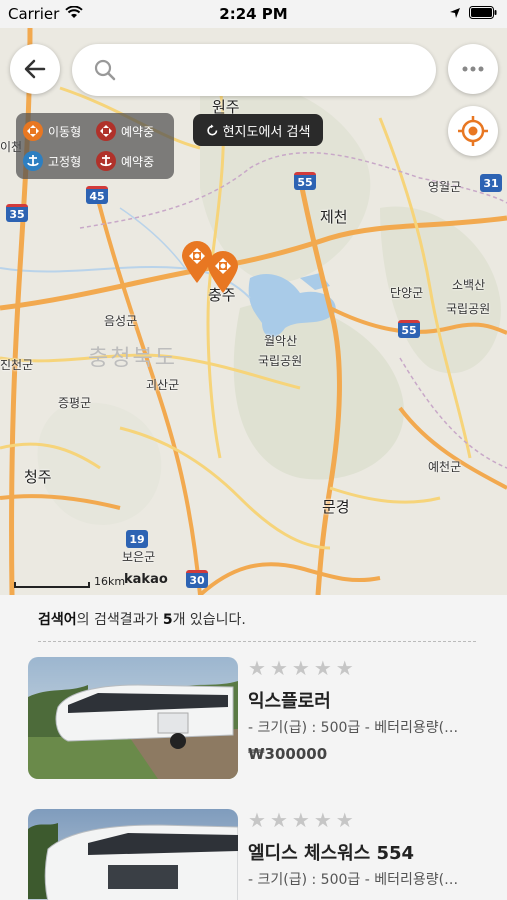 Image resolution: width=507 pixels, height=900 pixels. Describe the element at coordinates (197, 579) in the screenshot. I see `route-shield-30: 30` at that location.